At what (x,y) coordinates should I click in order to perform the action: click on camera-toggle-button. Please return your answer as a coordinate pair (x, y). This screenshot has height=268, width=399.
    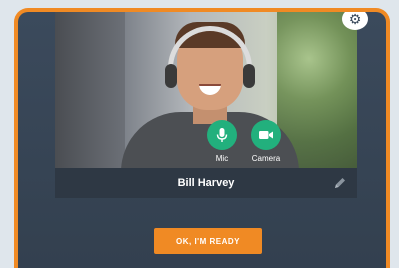
    Looking at the image, I should click on (266, 135).